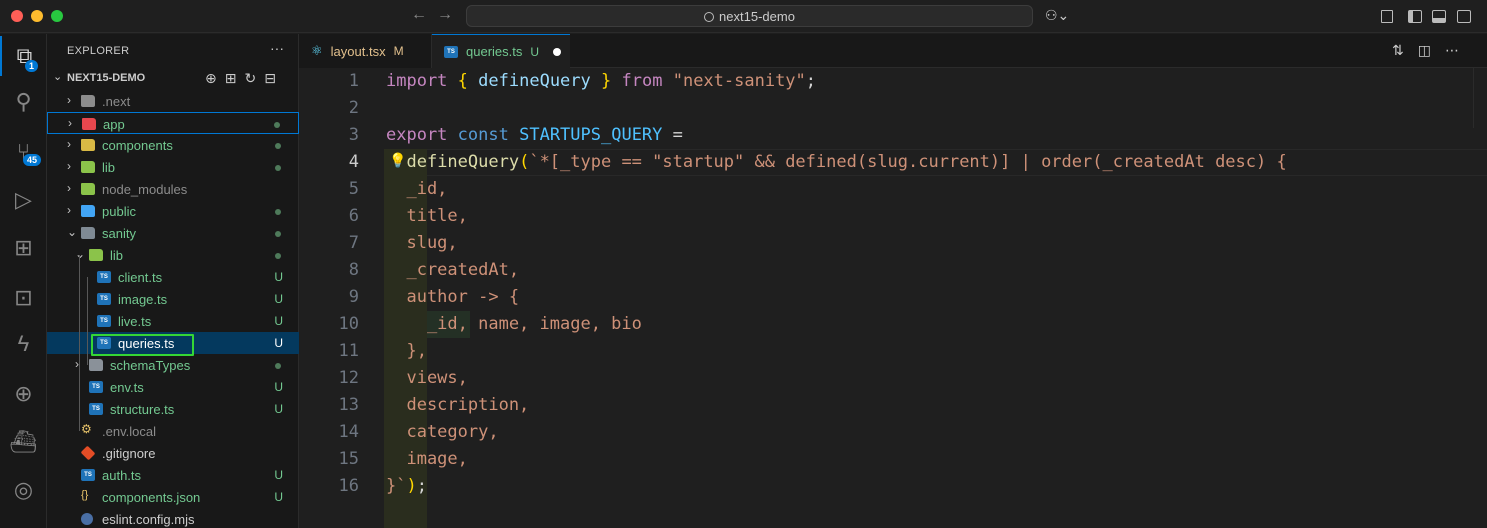 The height and width of the screenshot is (528, 1487). What do you see at coordinates (129, 431) in the screenshot?
I see `tree-item-label: .env.local` at bounding box center [129, 431].